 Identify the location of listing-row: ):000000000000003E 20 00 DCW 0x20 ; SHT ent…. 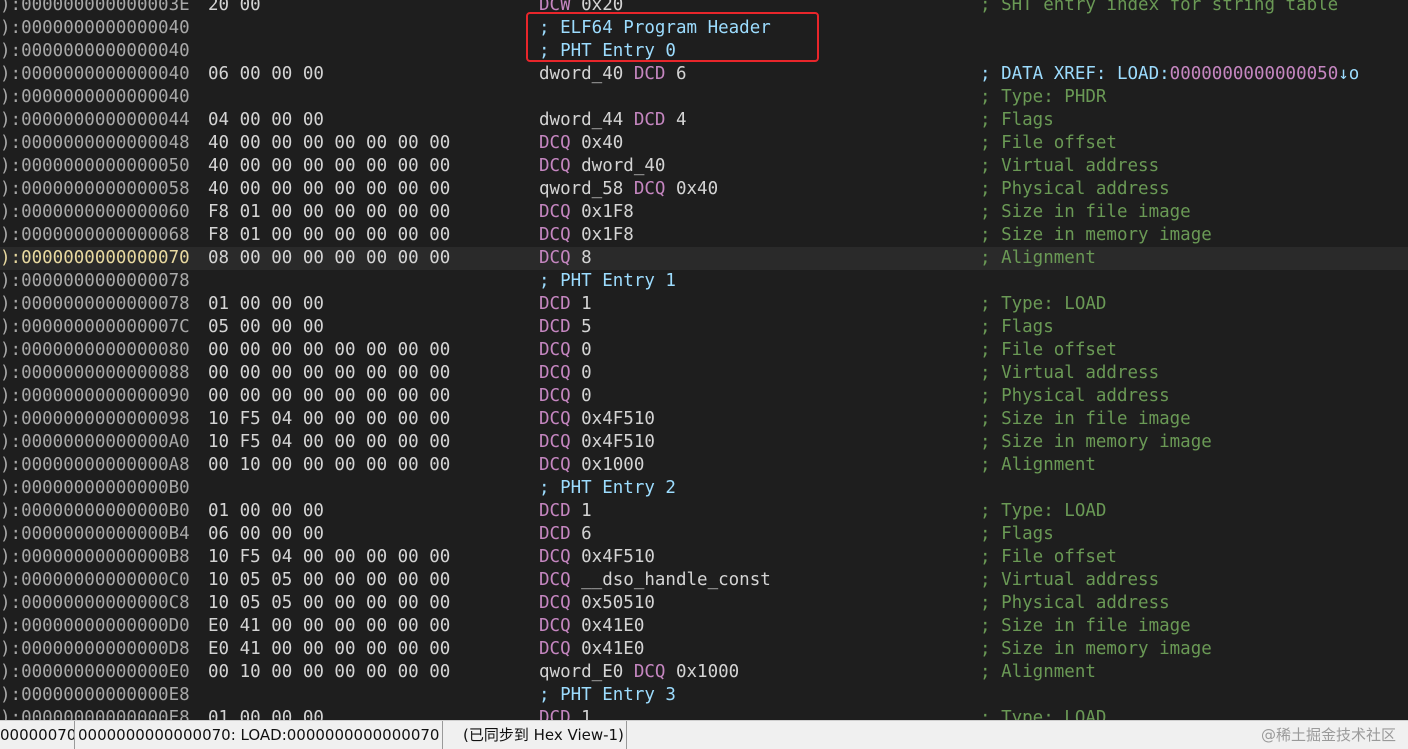
(704, 8).